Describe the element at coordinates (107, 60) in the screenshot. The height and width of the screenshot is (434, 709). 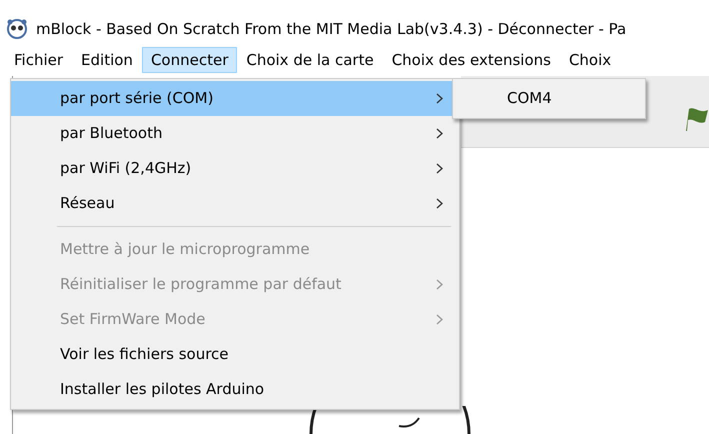
I see `menu-bar-item: Edition` at that location.